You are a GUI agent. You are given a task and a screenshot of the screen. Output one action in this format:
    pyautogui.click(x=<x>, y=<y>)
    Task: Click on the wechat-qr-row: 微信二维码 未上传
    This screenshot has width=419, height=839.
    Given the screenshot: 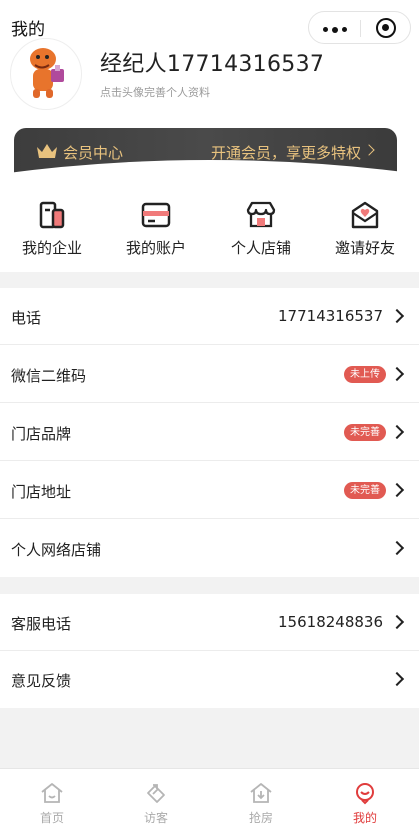 What is the action you would take?
    pyautogui.click(x=209, y=374)
    